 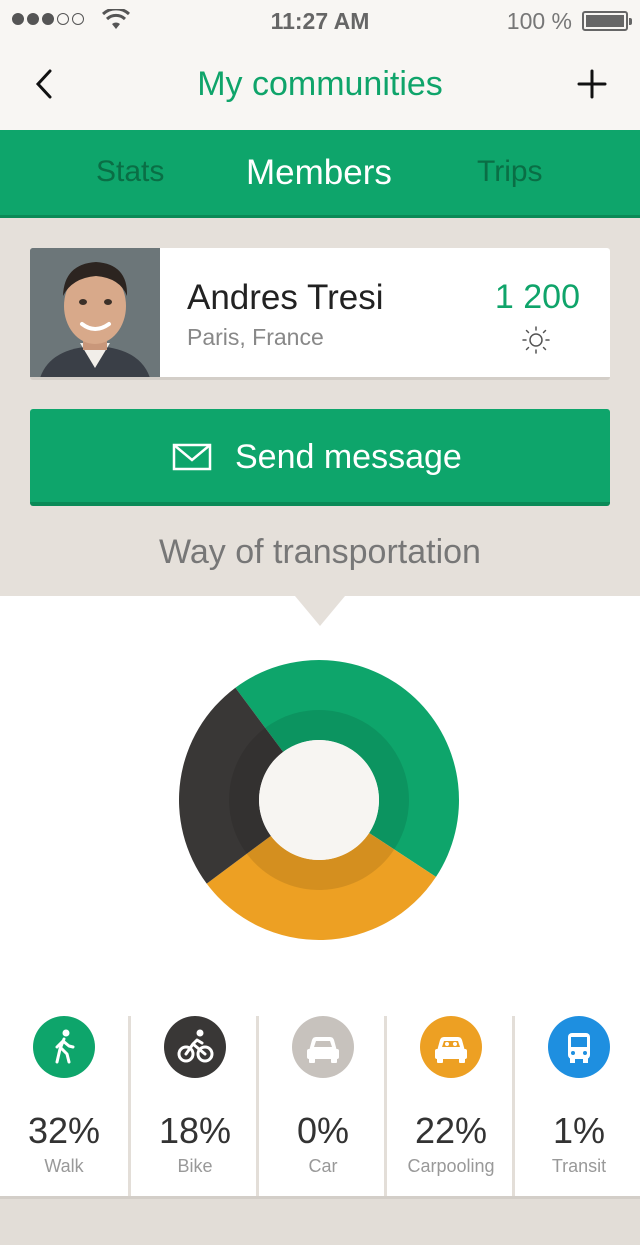 I want to click on car-icon, so click(x=323, y=1047).